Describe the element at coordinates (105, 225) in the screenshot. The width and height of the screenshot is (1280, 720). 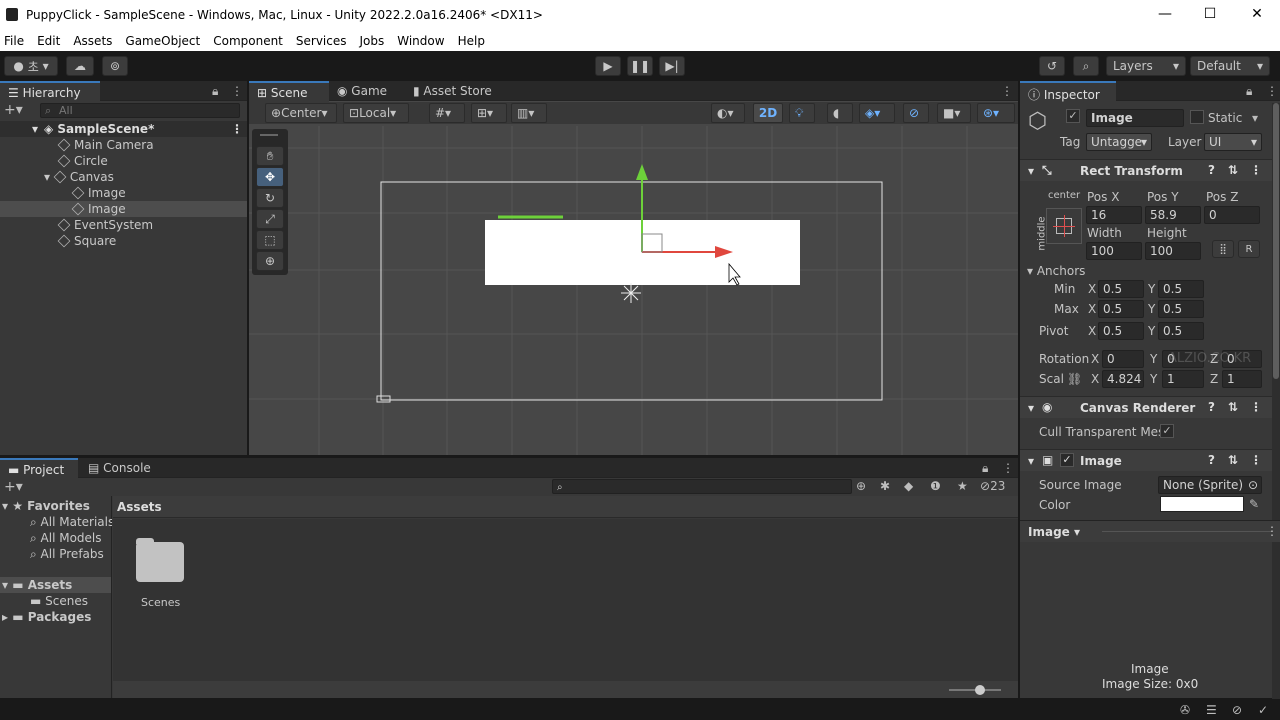
I see `hierarchy-item: EventSystem` at that location.